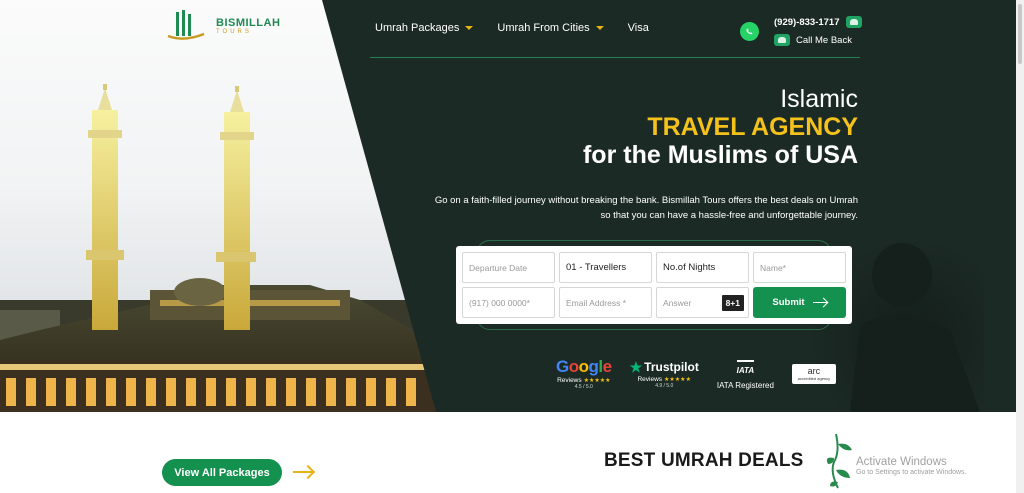 The image size is (1024, 493). I want to click on name-field: Name*, so click(799, 267).